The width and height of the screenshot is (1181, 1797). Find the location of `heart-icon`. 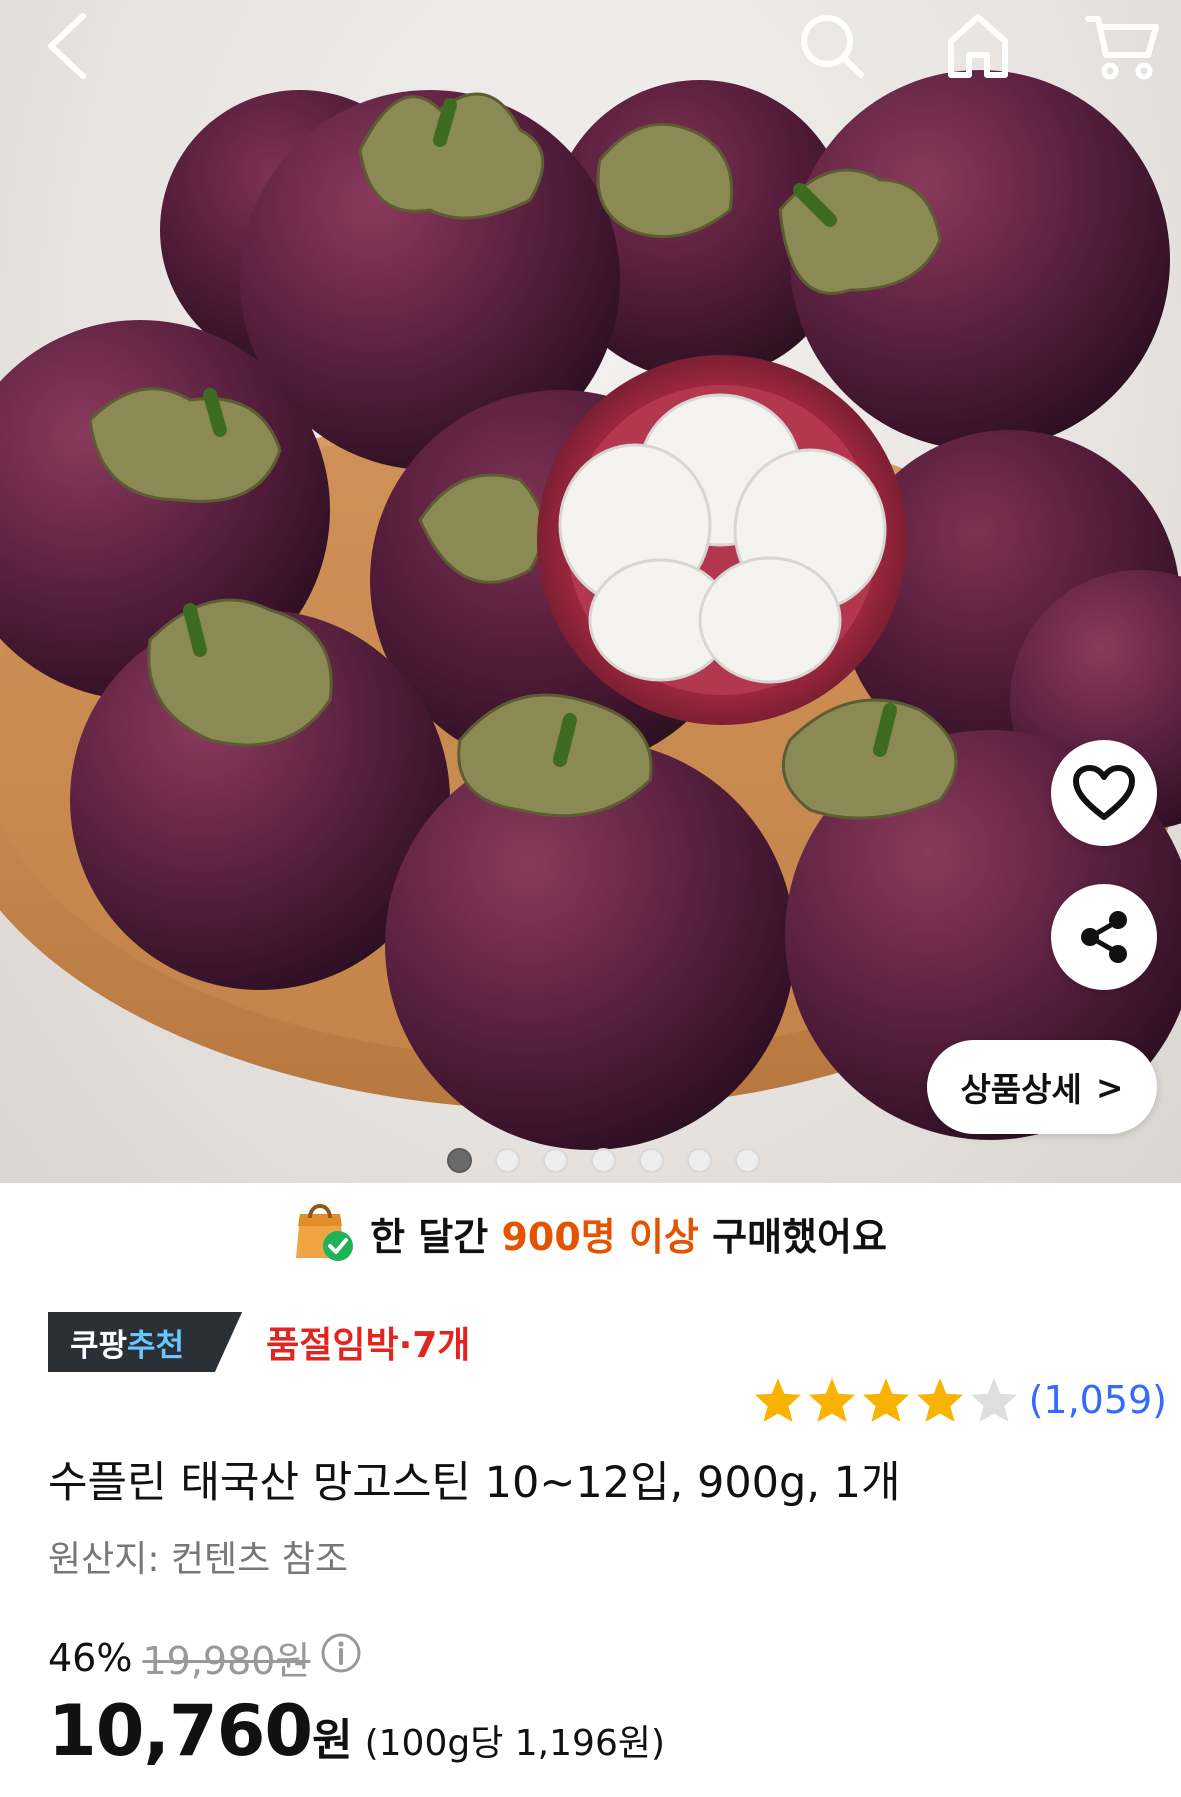

heart-icon is located at coordinates (1104, 792).